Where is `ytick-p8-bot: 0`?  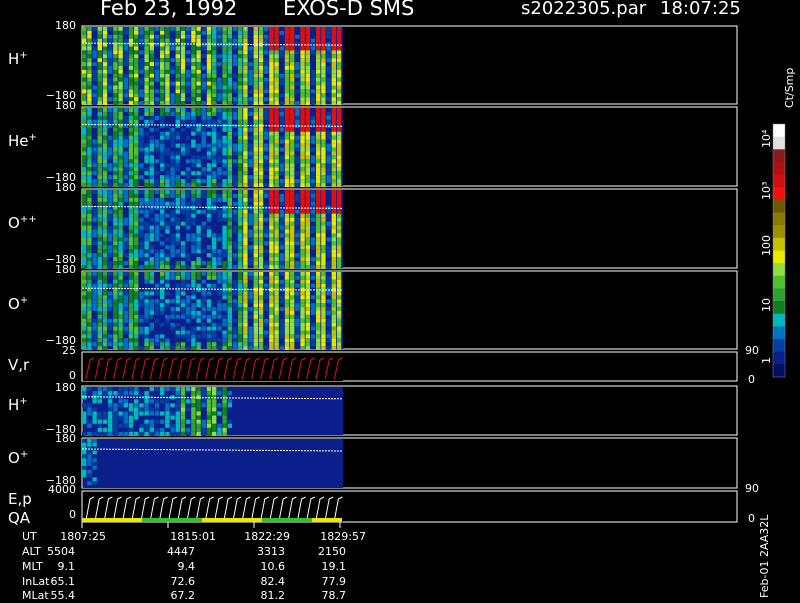
ytick-p8-bot: 0 is located at coordinates (72, 514).